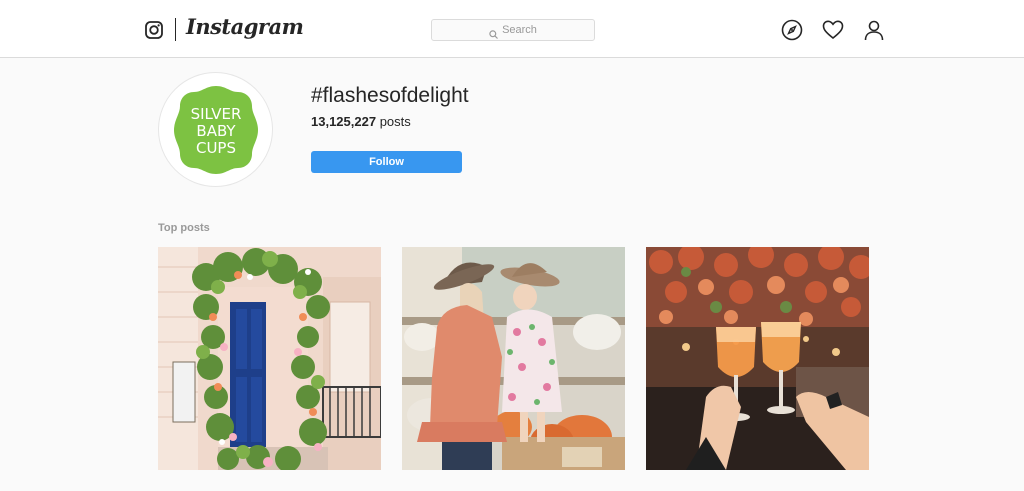  I want to click on post-count: 13,125,227 posts, so click(361, 121).